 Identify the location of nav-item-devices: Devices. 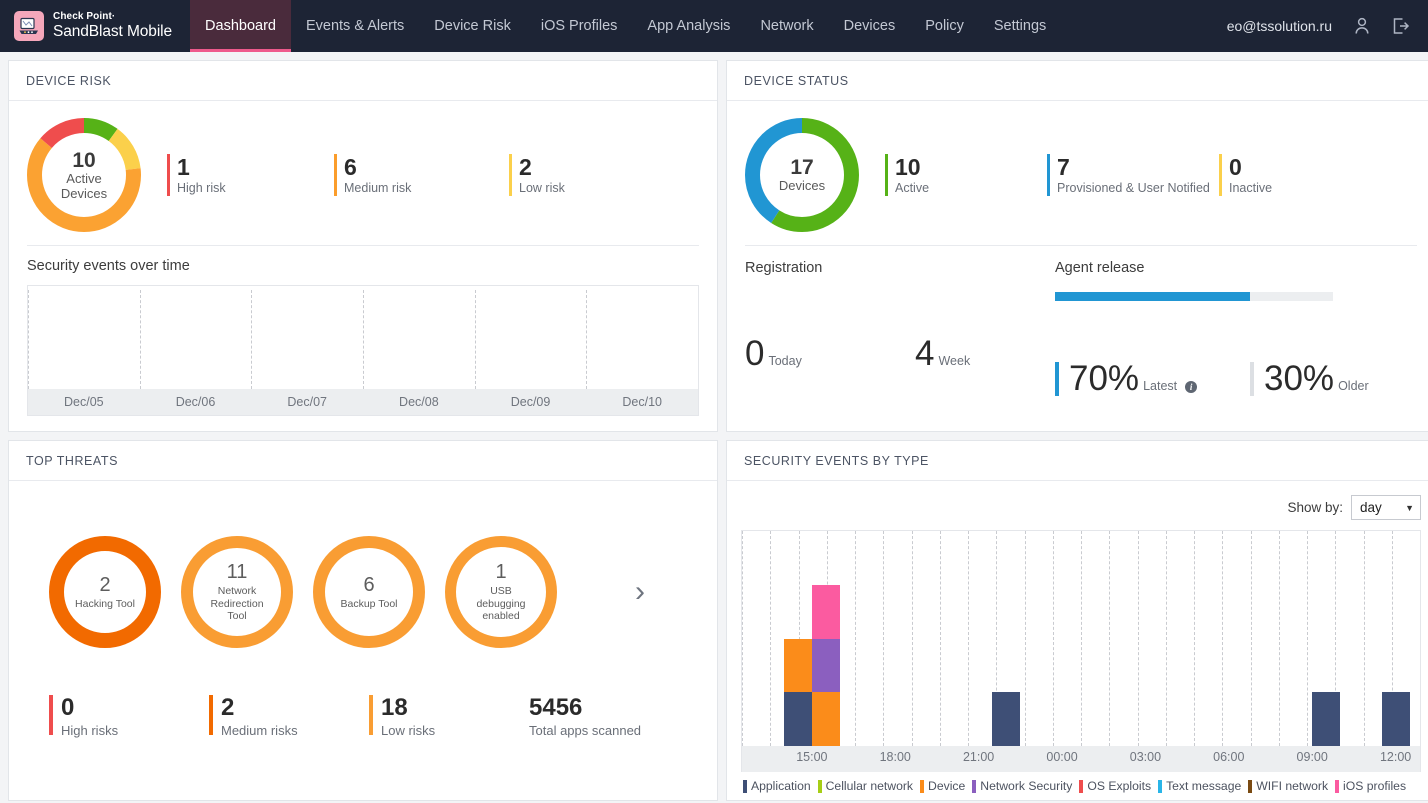
(870, 26).